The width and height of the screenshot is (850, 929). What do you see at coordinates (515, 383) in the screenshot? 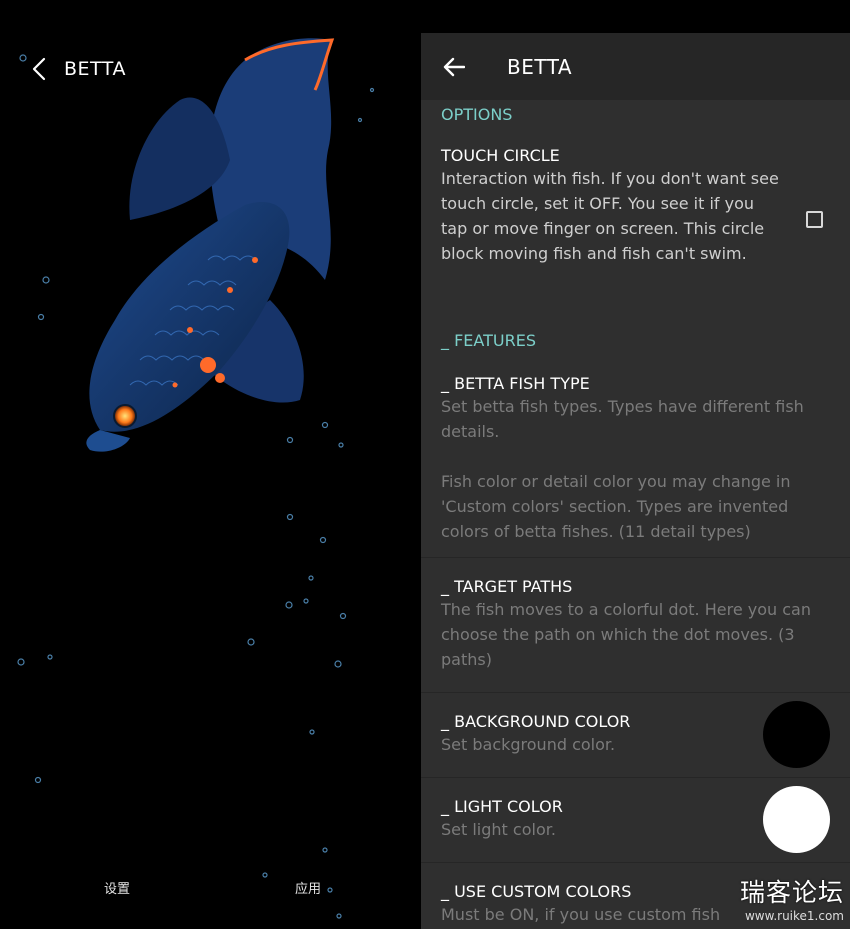
I see `pref-title: _ BETTA FISH TYPE` at bounding box center [515, 383].